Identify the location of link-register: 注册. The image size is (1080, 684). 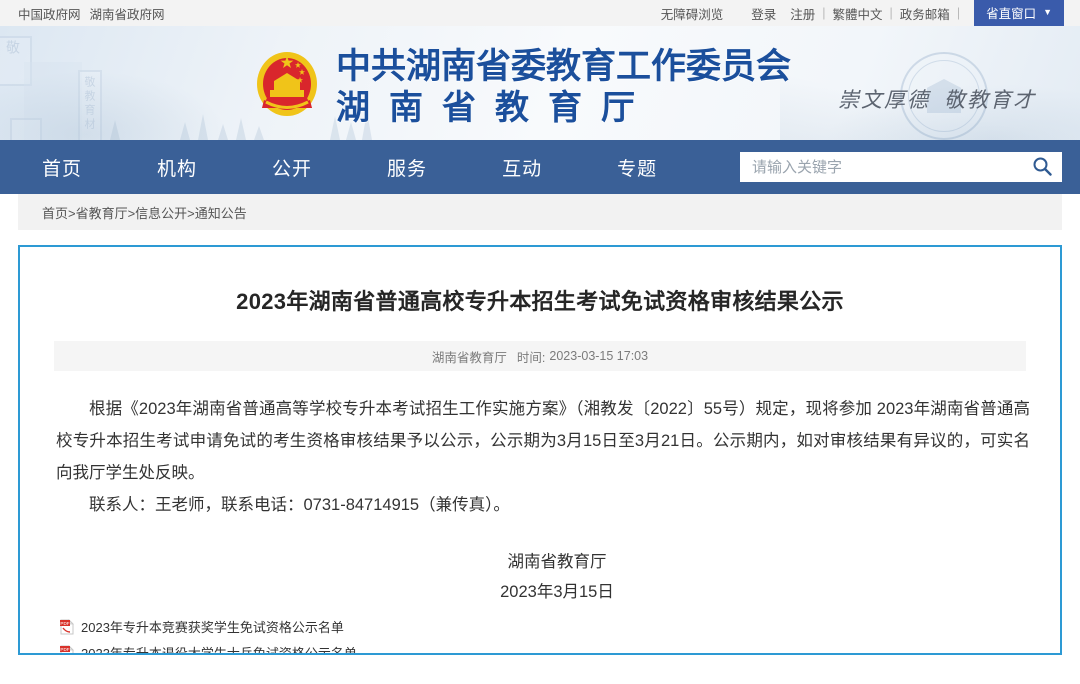
(802, 13).